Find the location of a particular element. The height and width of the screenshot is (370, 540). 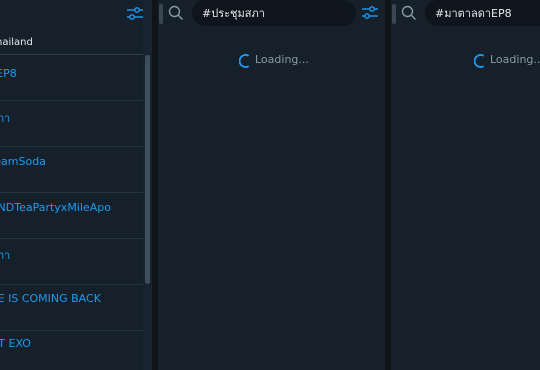

trends-column-title: ภ is located at coordinates (0, 14).